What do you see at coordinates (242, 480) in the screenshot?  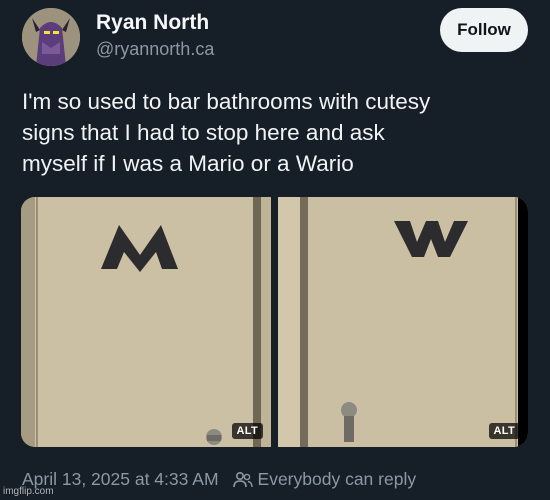 I see `people-icon` at bounding box center [242, 480].